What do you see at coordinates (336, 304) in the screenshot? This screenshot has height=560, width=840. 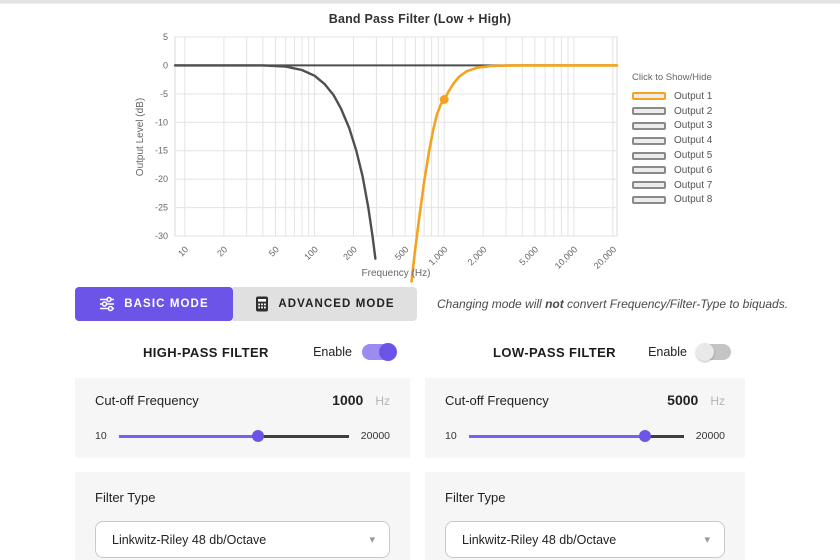 I see `advanced-mode-label: ADVANCED MODE` at bounding box center [336, 304].